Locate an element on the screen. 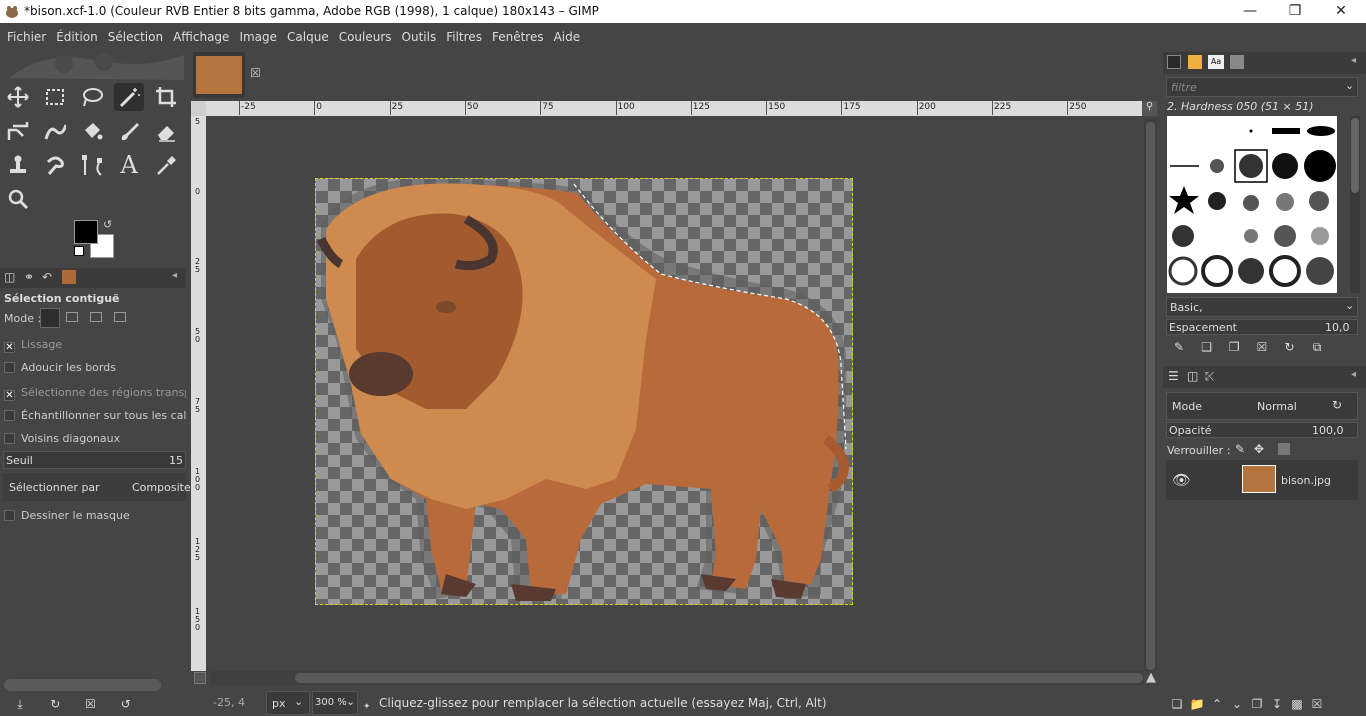  raise-layer-icon: ⌃ is located at coordinates (1217, 704).